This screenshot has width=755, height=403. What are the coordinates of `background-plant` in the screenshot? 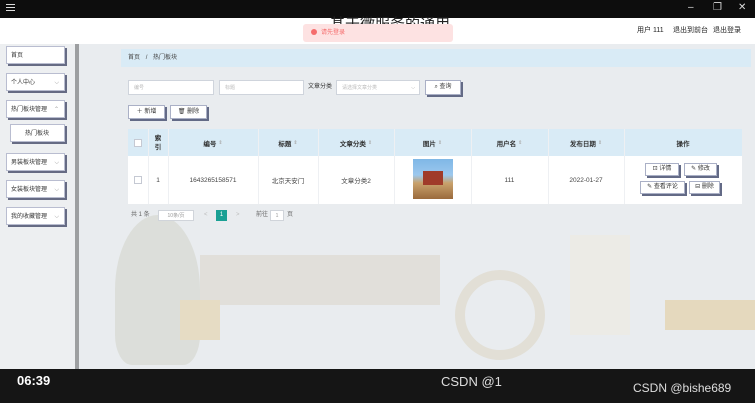 It's located at (157, 290).